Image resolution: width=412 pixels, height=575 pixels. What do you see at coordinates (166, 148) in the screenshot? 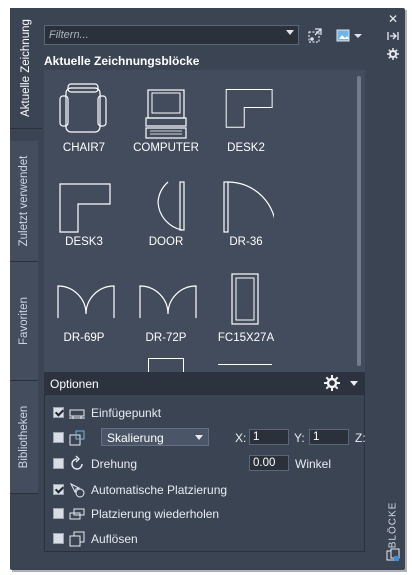
I see `block-label: COMPUTER` at bounding box center [166, 148].